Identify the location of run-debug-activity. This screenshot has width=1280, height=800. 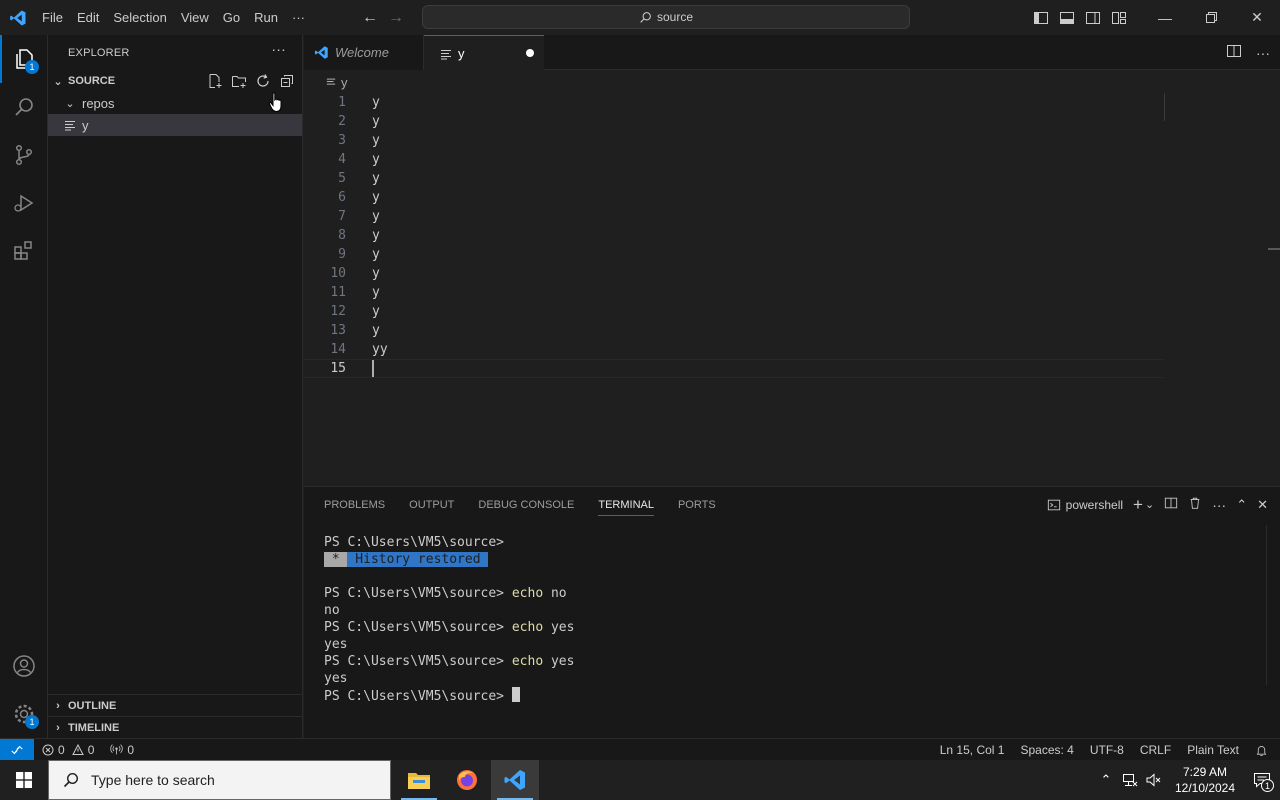
(24, 203).